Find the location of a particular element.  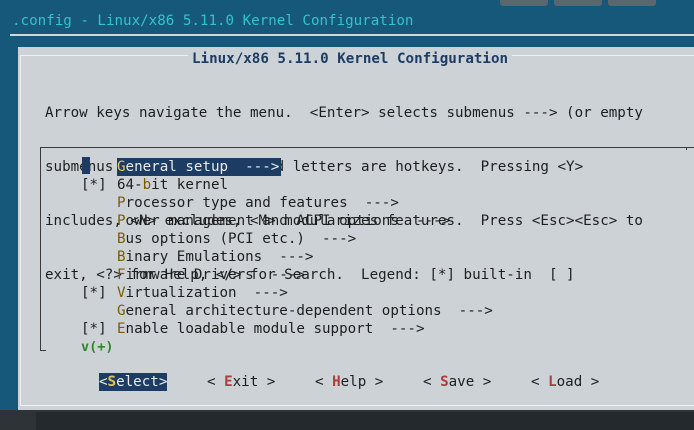

button-hotkey: E is located at coordinates (228, 382).